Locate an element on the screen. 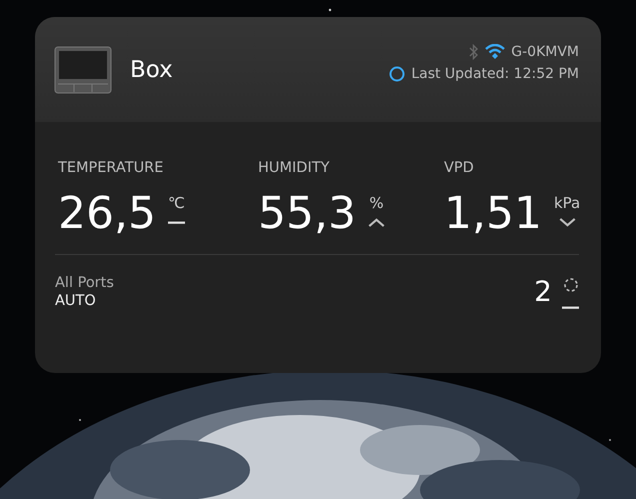 The height and width of the screenshot is (499, 636). chevron-down-icon is located at coordinates (567, 222).